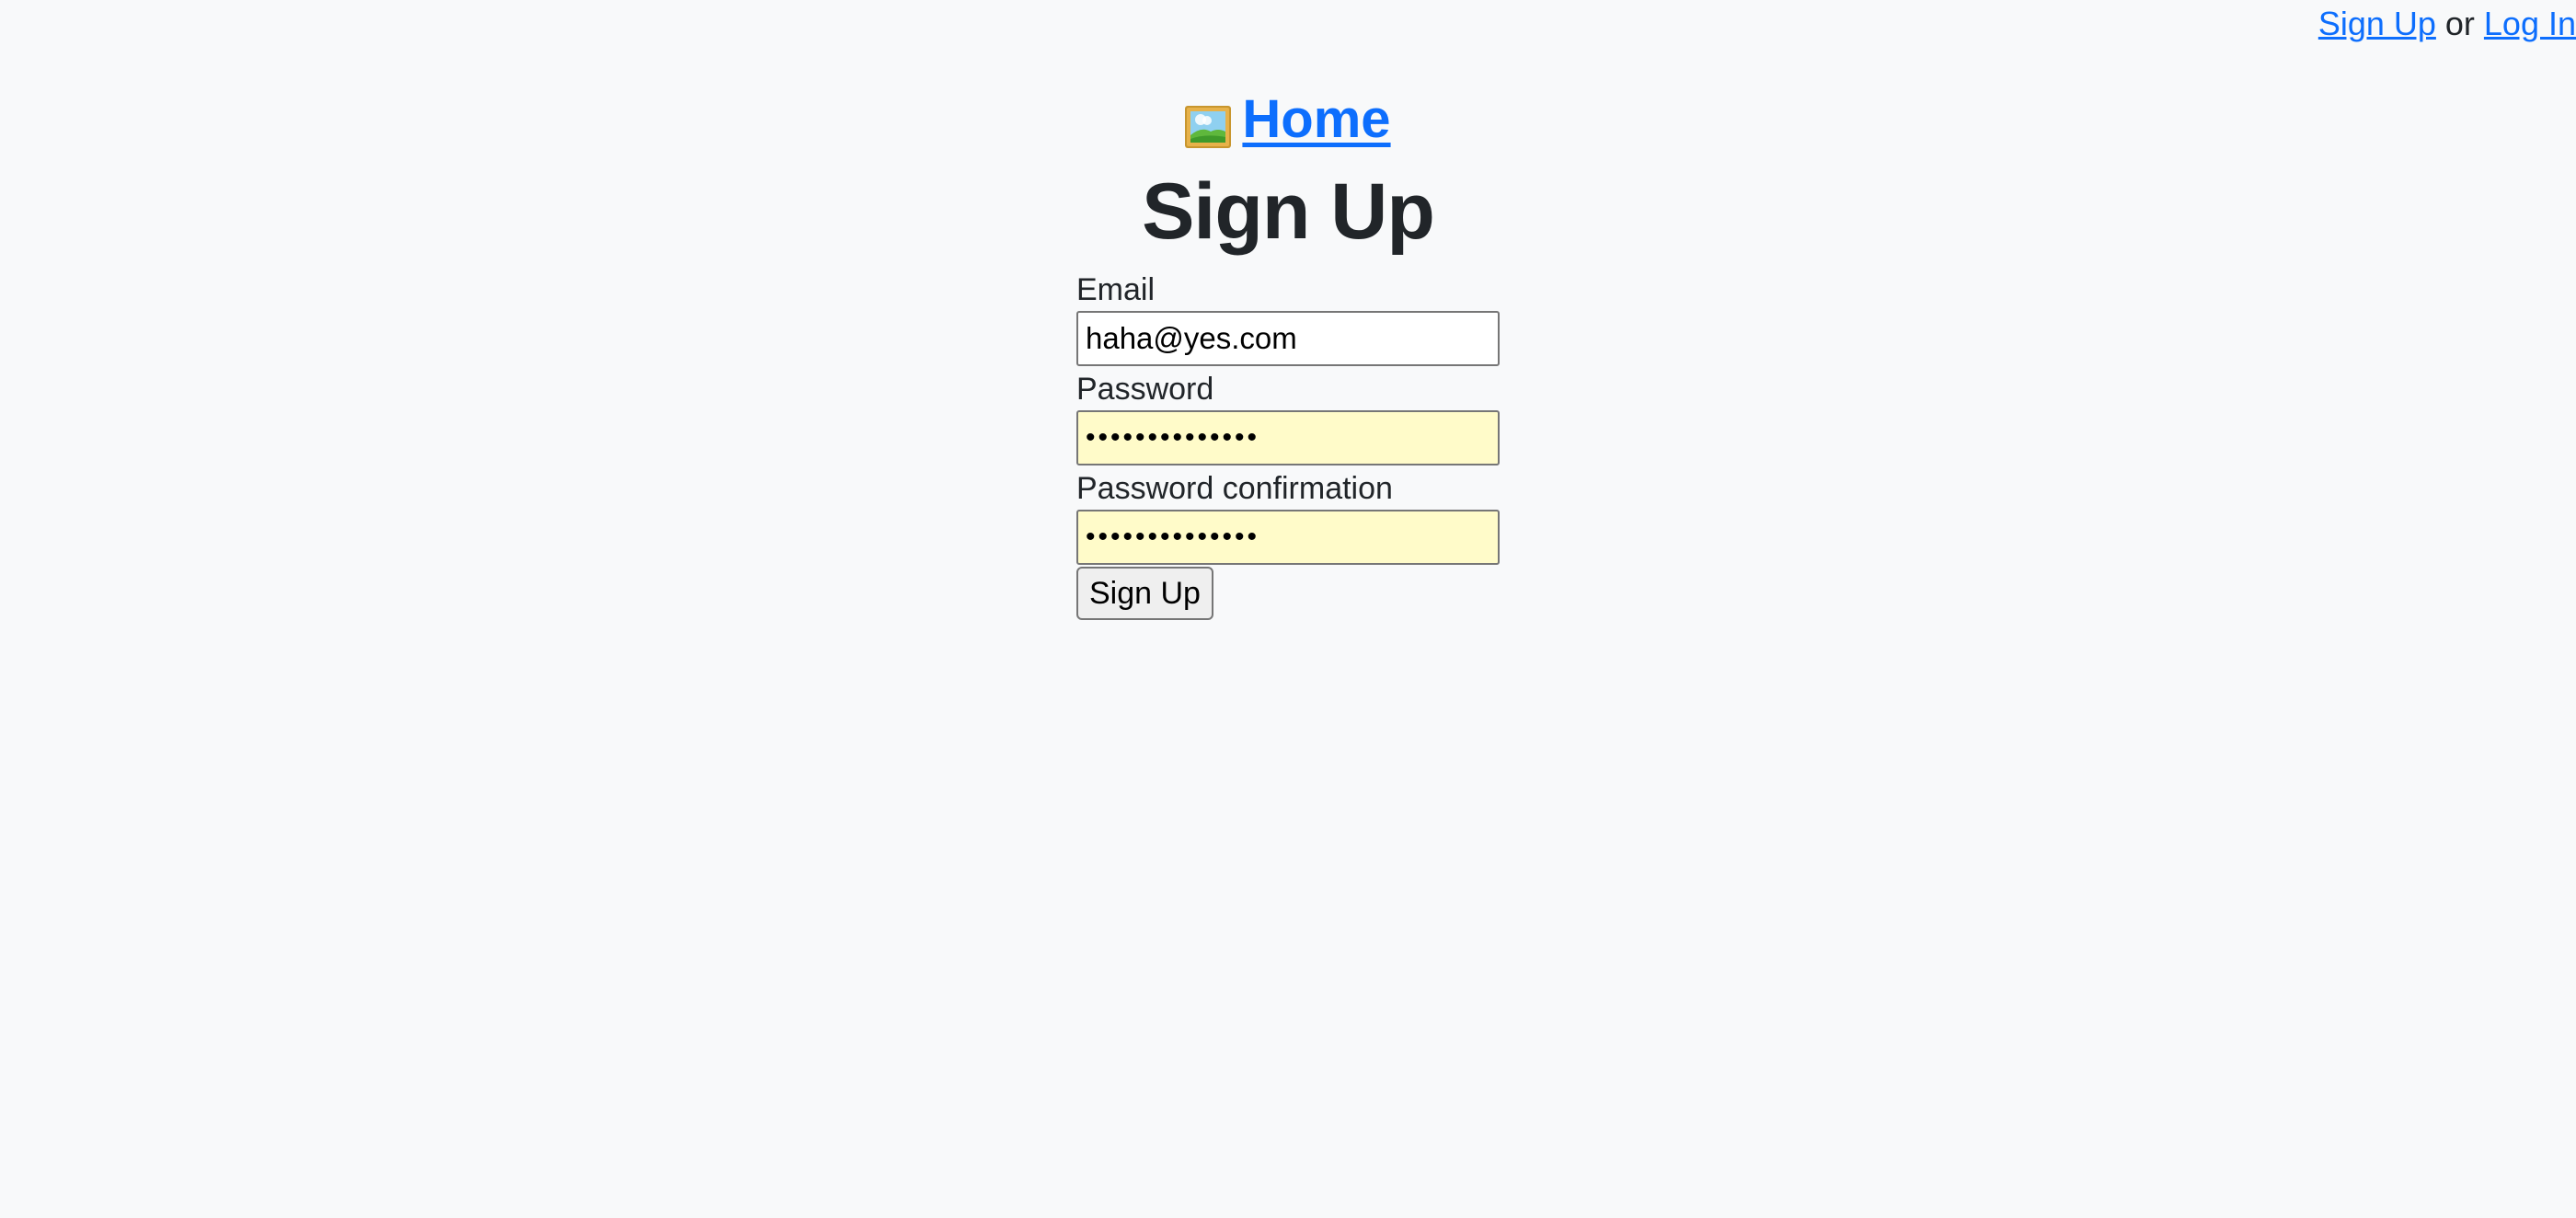  What do you see at coordinates (2459, 23) in the screenshot?
I see `auth-nav-separator: or` at bounding box center [2459, 23].